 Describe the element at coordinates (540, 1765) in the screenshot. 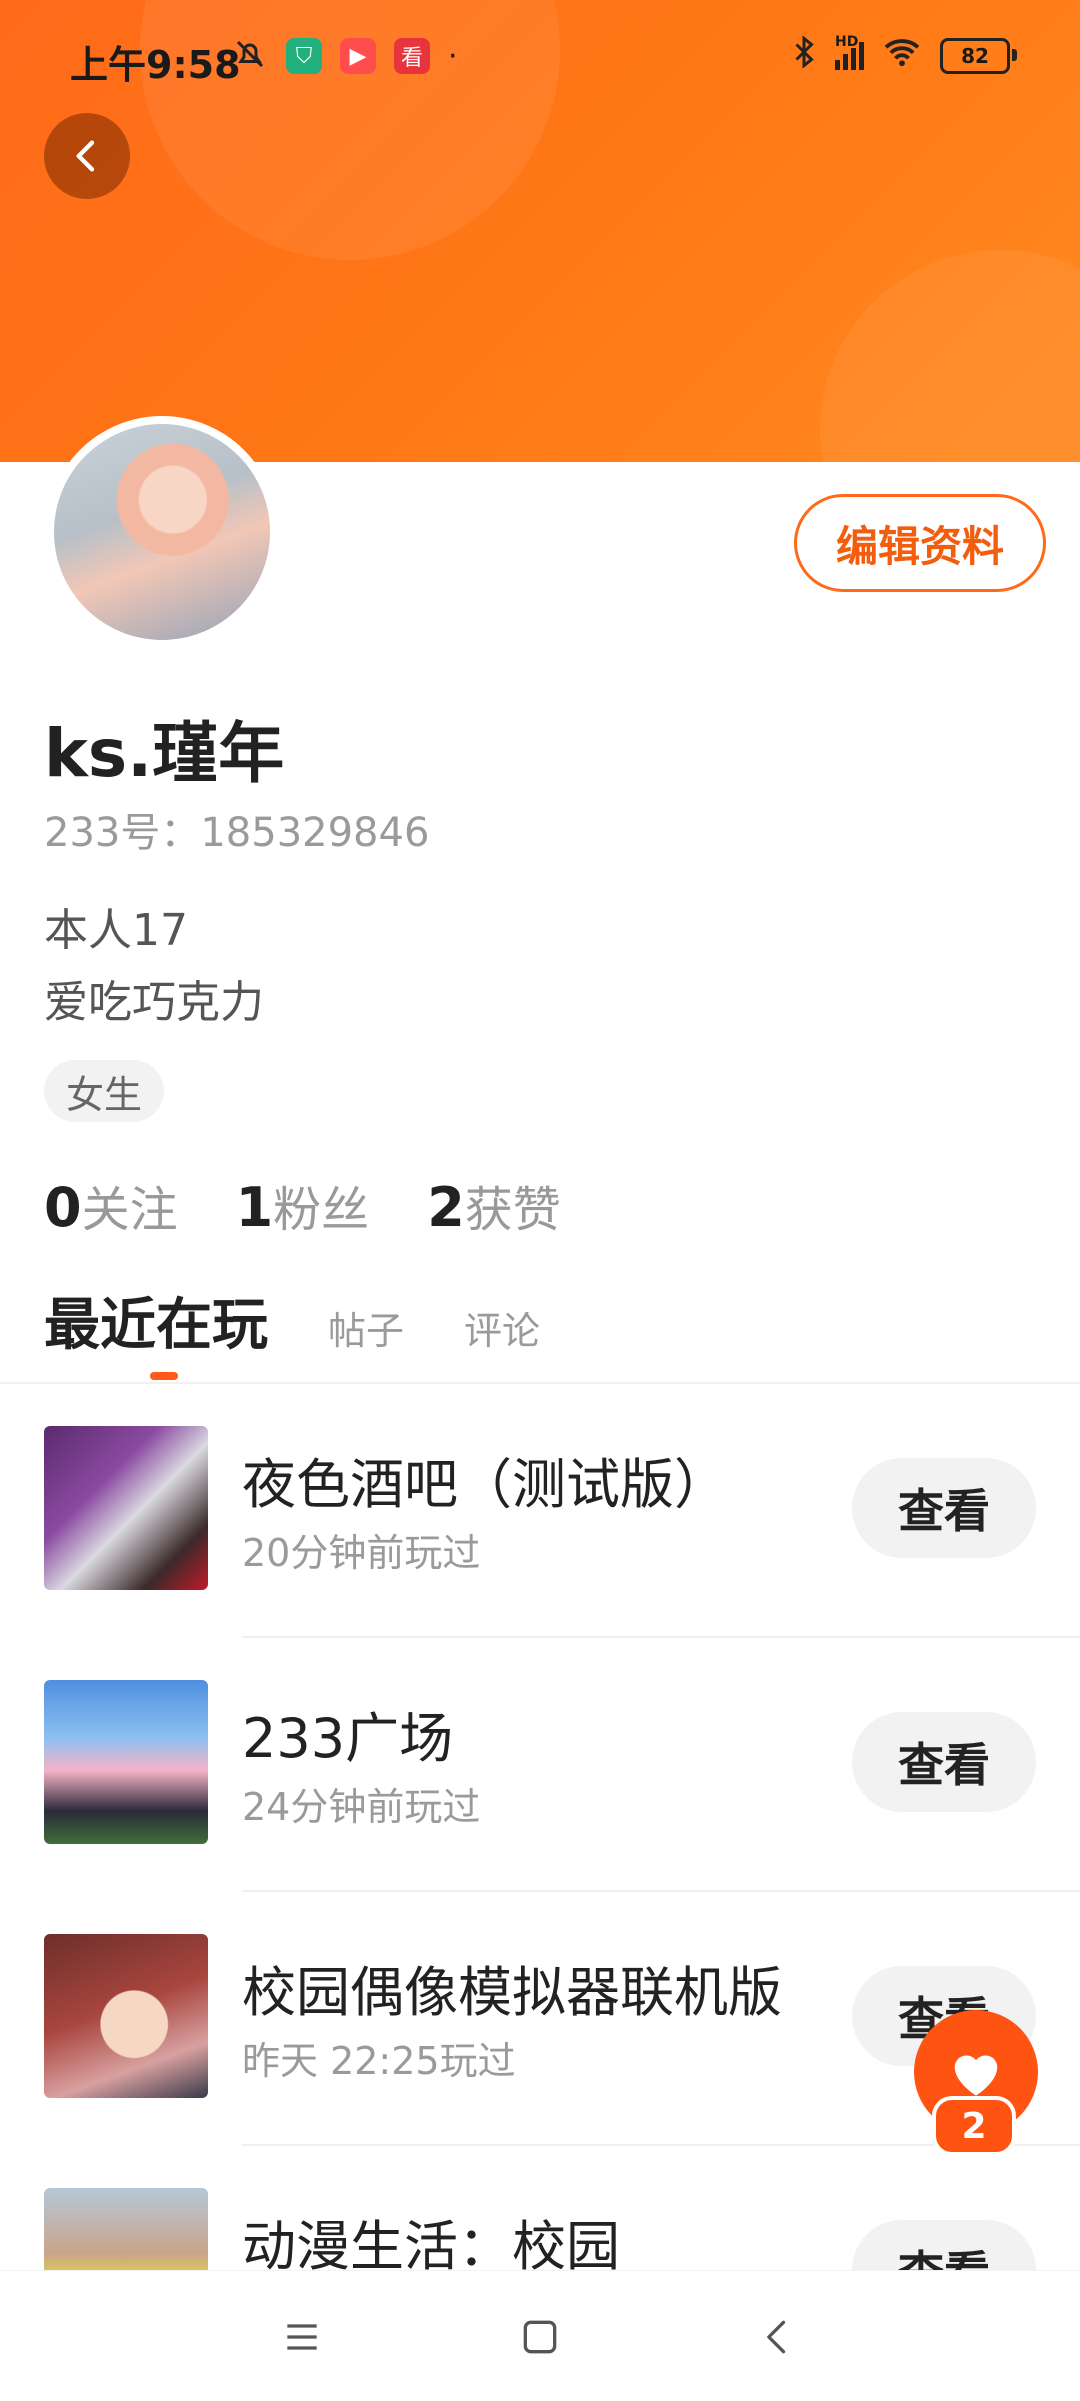

I see `list-item: 233广场 24分钟前玩过 查看` at that location.